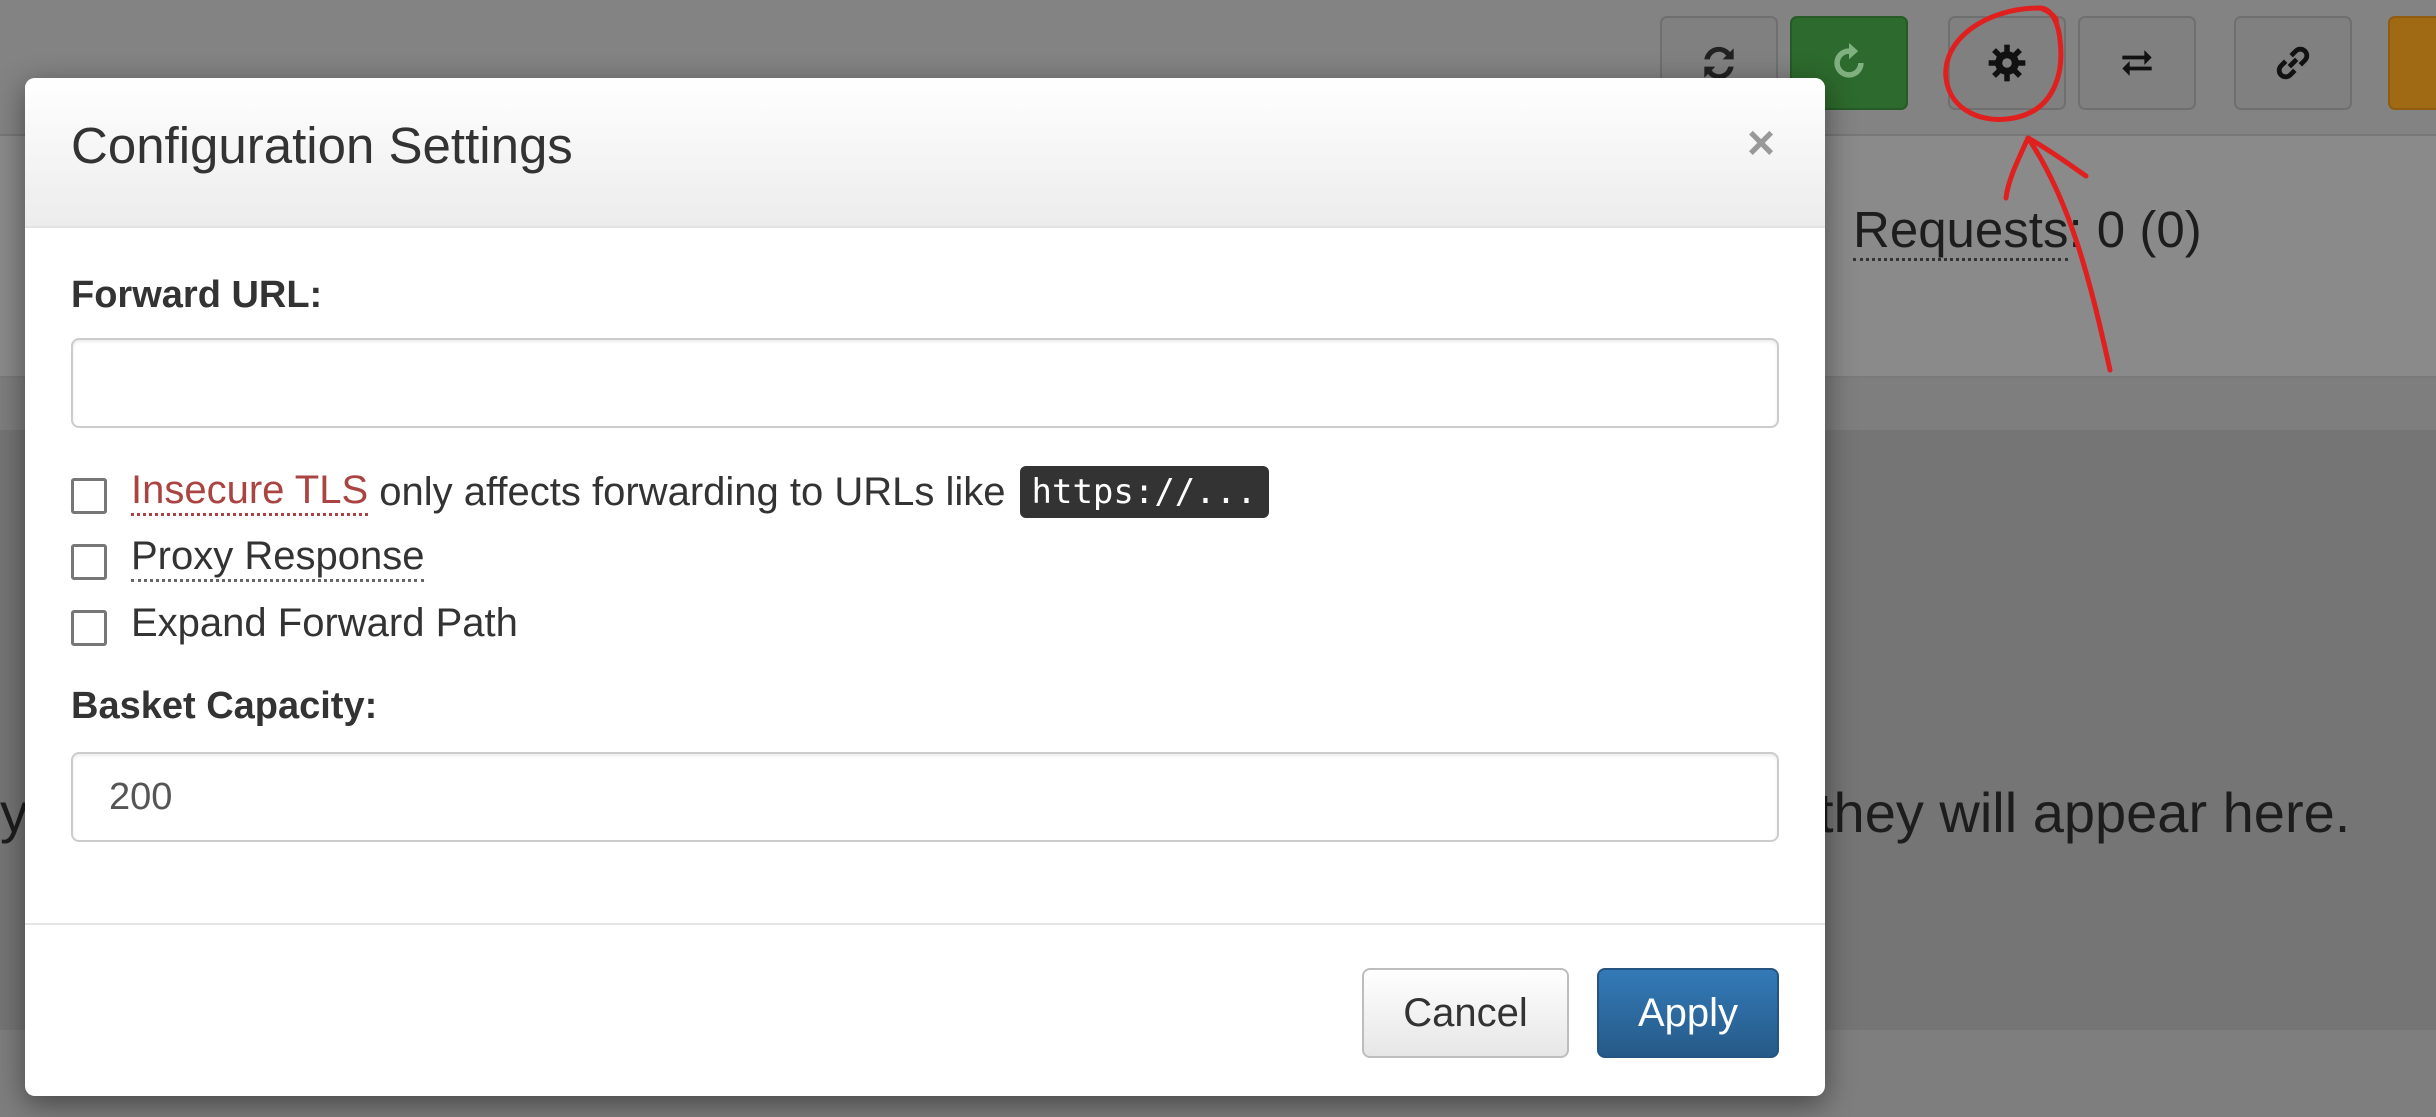 This screenshot has width=2436, height=1117. What do you see at coordinates (2027, 230) in the screenshot?
I see `requests-counter: Requests: 0 (0)` at bounding box center [2027, 230].